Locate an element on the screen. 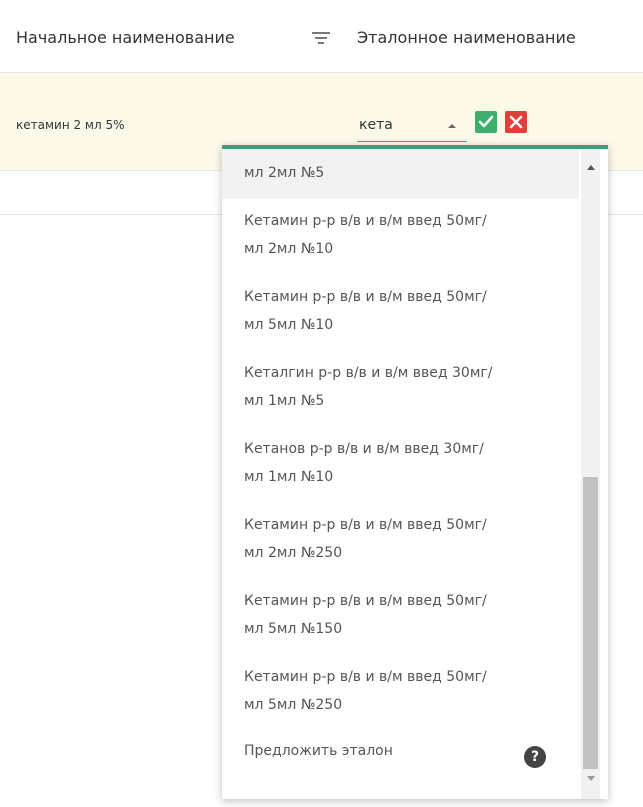 The width and height of the screenshot is (643, 807). scrollbar-thumb is located at coordinates (590, 623).